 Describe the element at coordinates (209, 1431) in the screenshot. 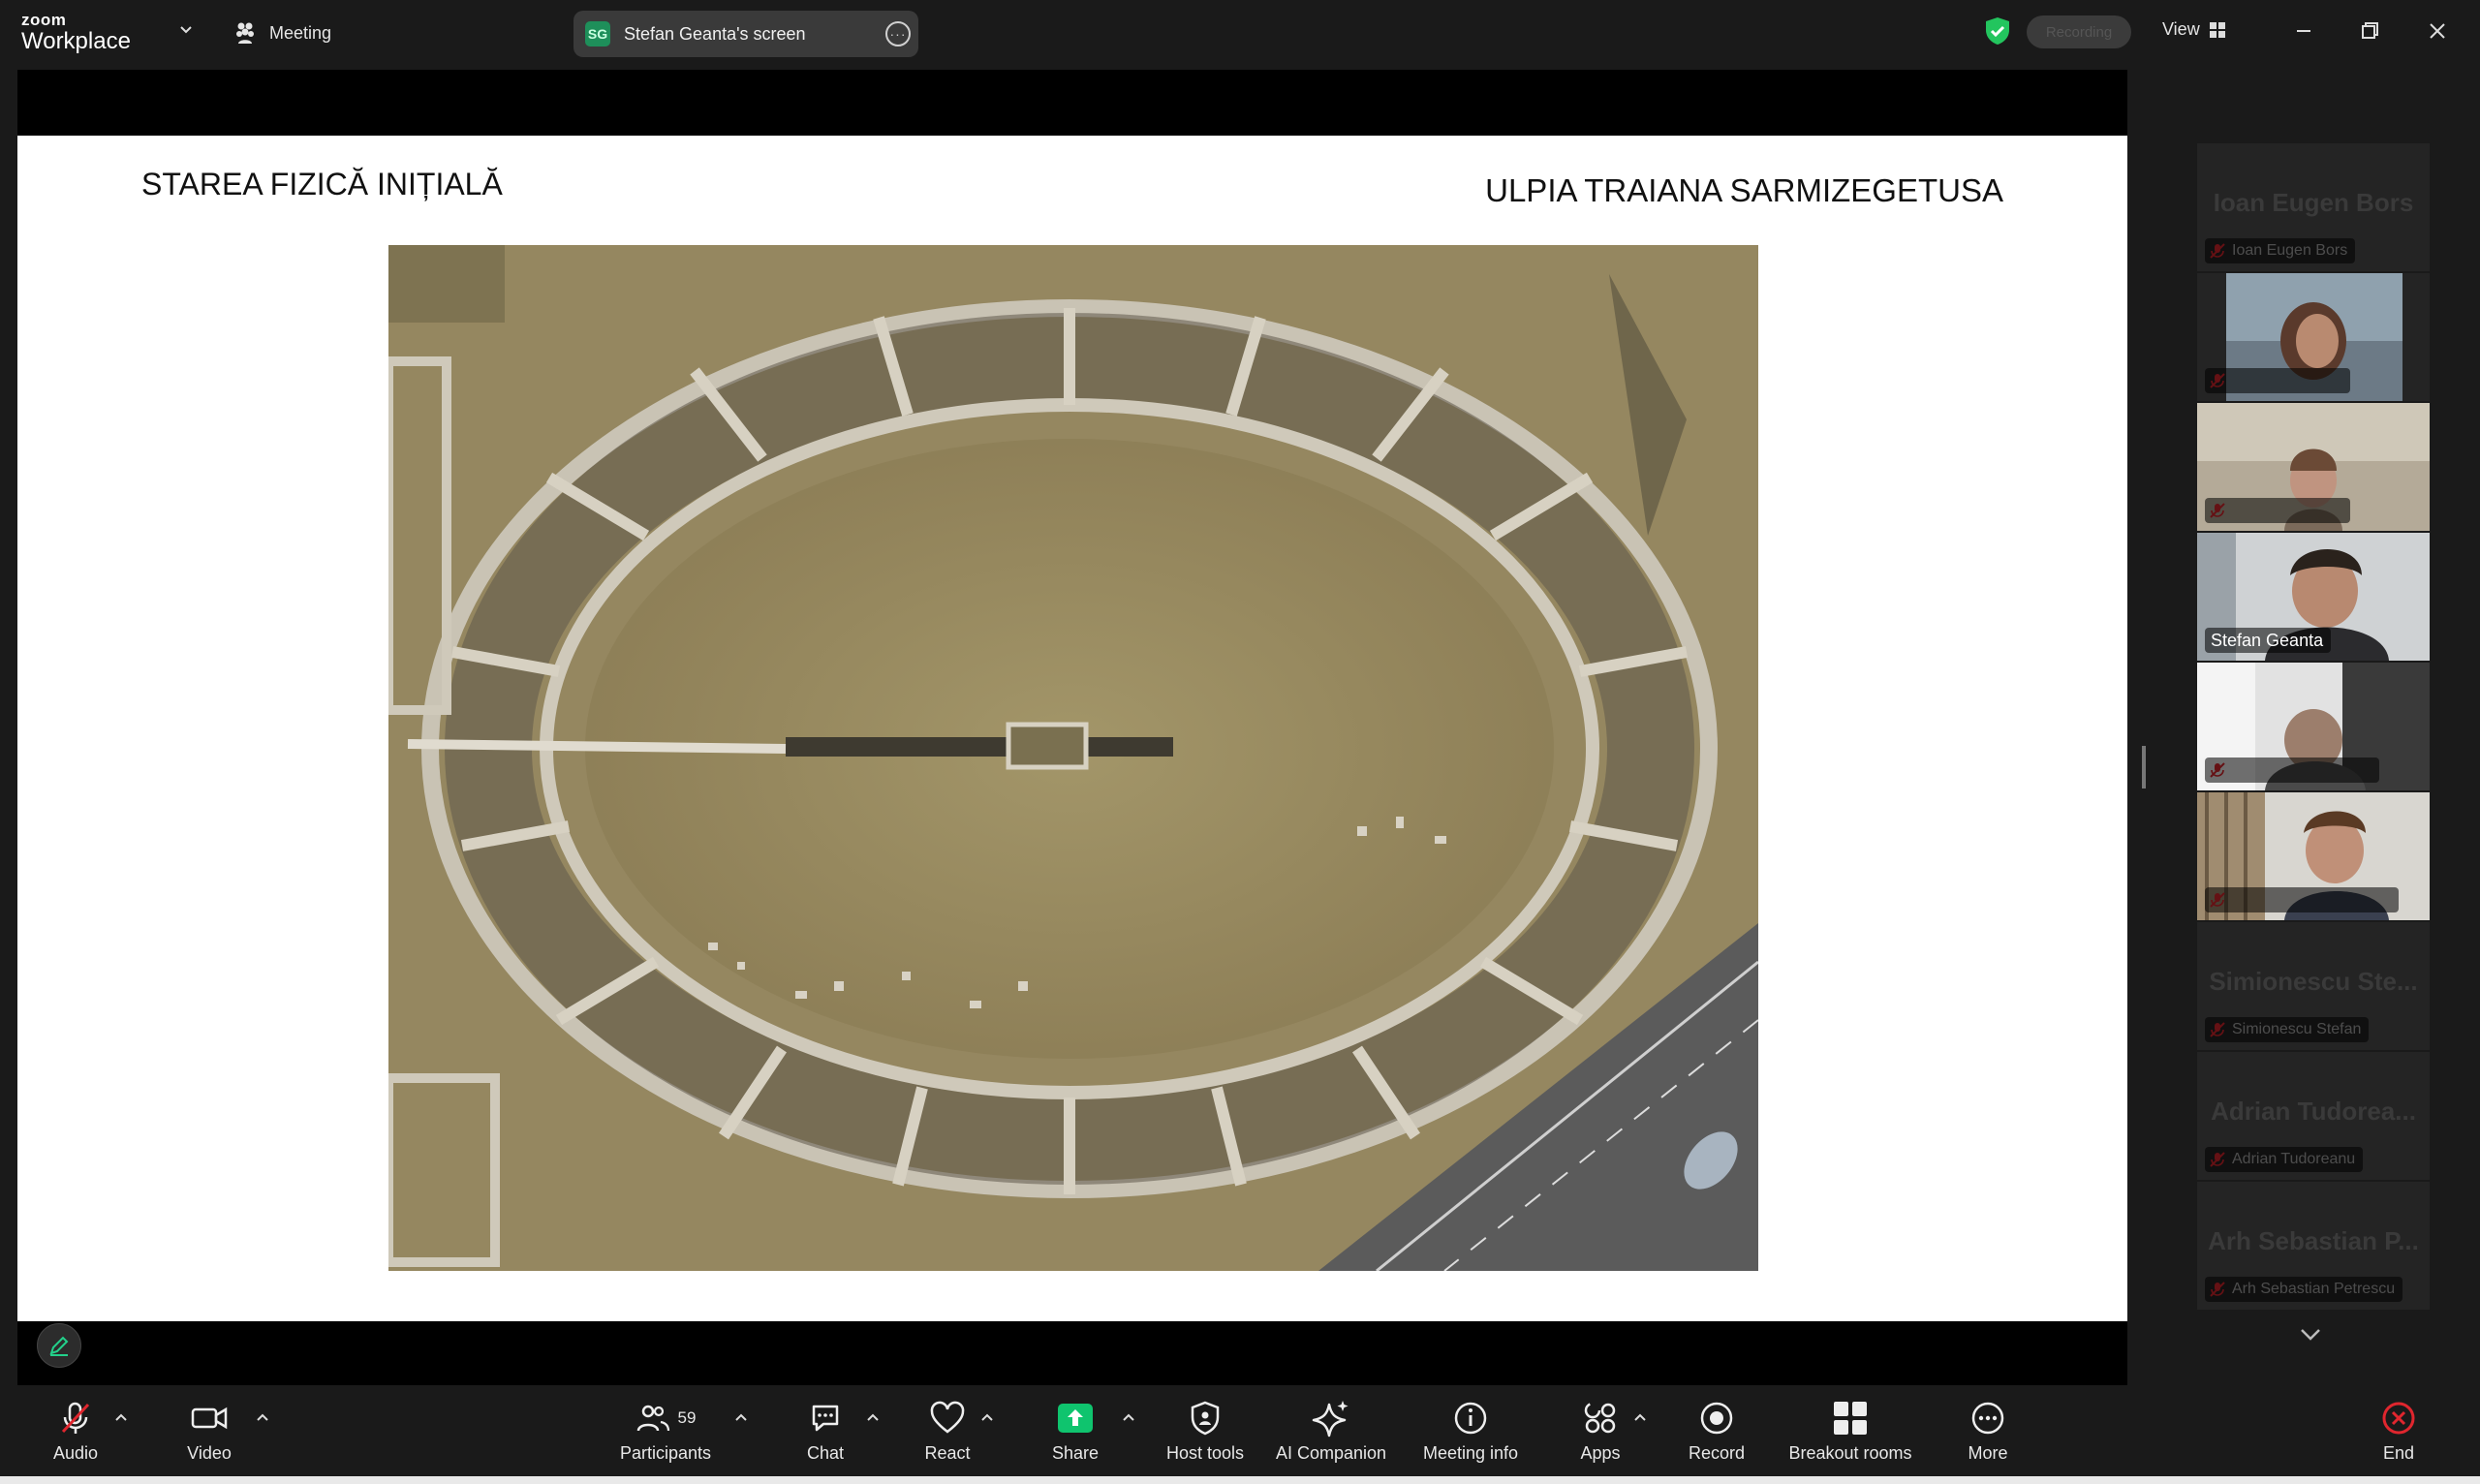

I see `video-button: Video` at that location.